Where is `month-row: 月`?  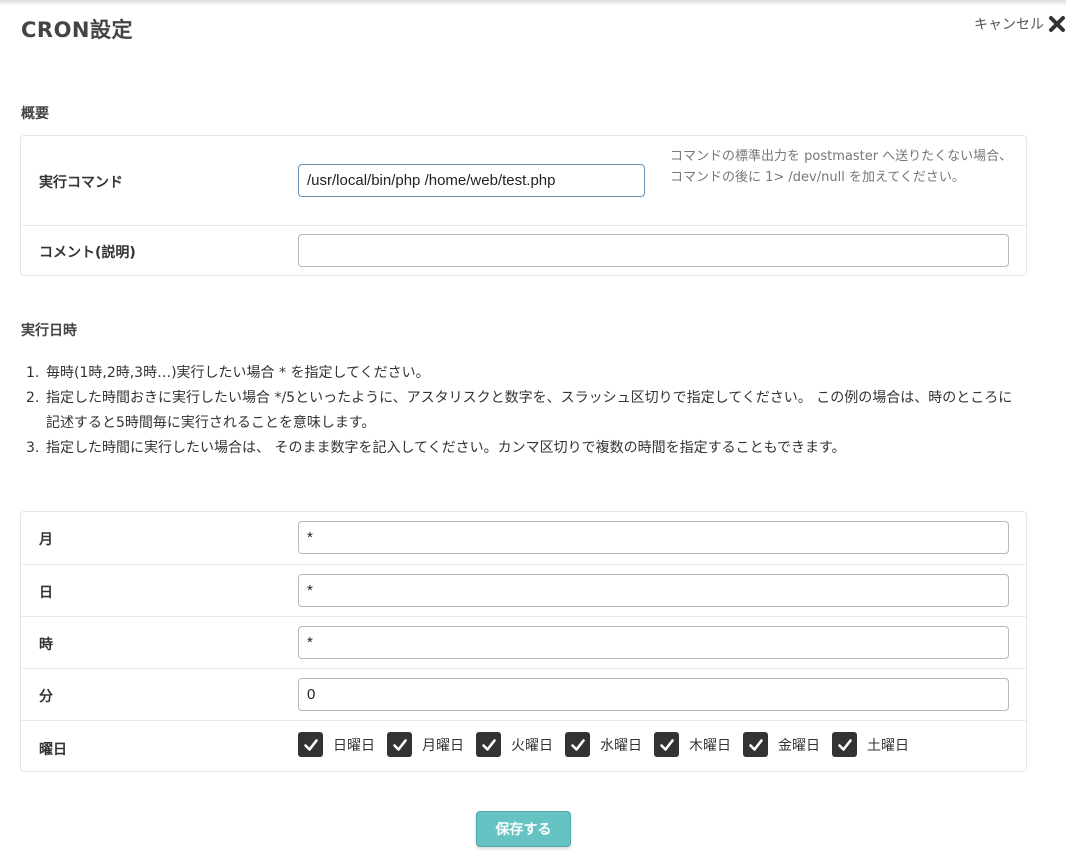 month-row: 月 is located at coordinates (523, 538).